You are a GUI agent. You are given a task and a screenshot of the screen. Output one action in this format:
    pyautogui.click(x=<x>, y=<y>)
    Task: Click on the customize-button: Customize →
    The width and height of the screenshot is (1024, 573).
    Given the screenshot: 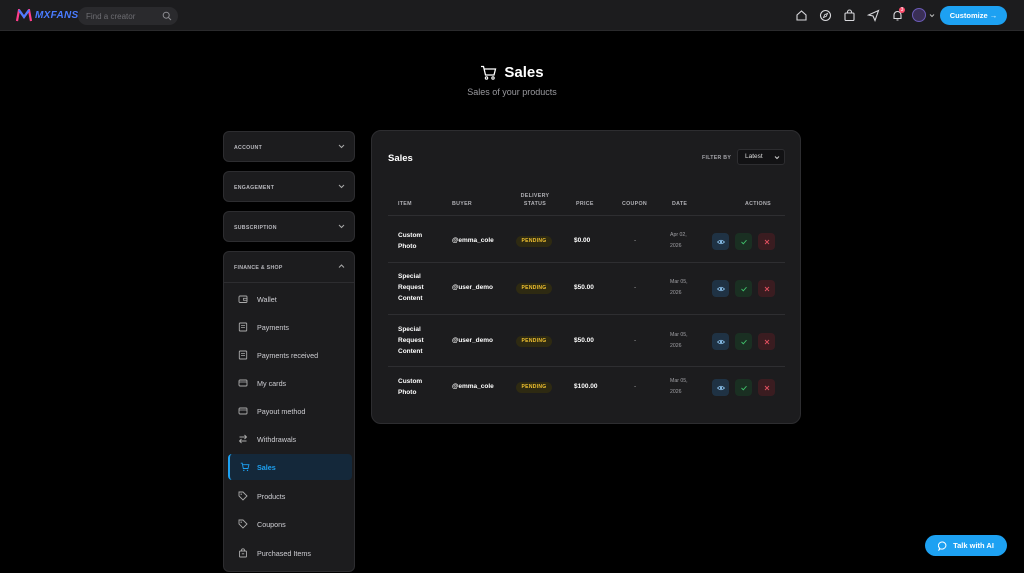 What is the action you would take?
    pyautogui.click(x=973, y=15)
    